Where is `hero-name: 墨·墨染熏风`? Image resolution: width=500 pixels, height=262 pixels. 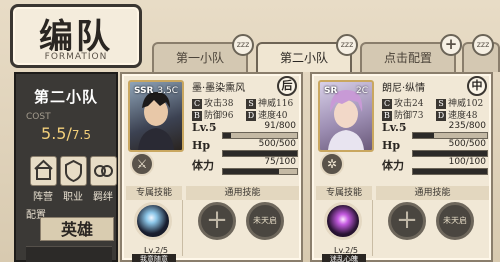
hero-name: 墨·墨染熏风 is located at coordinates (219, 88).